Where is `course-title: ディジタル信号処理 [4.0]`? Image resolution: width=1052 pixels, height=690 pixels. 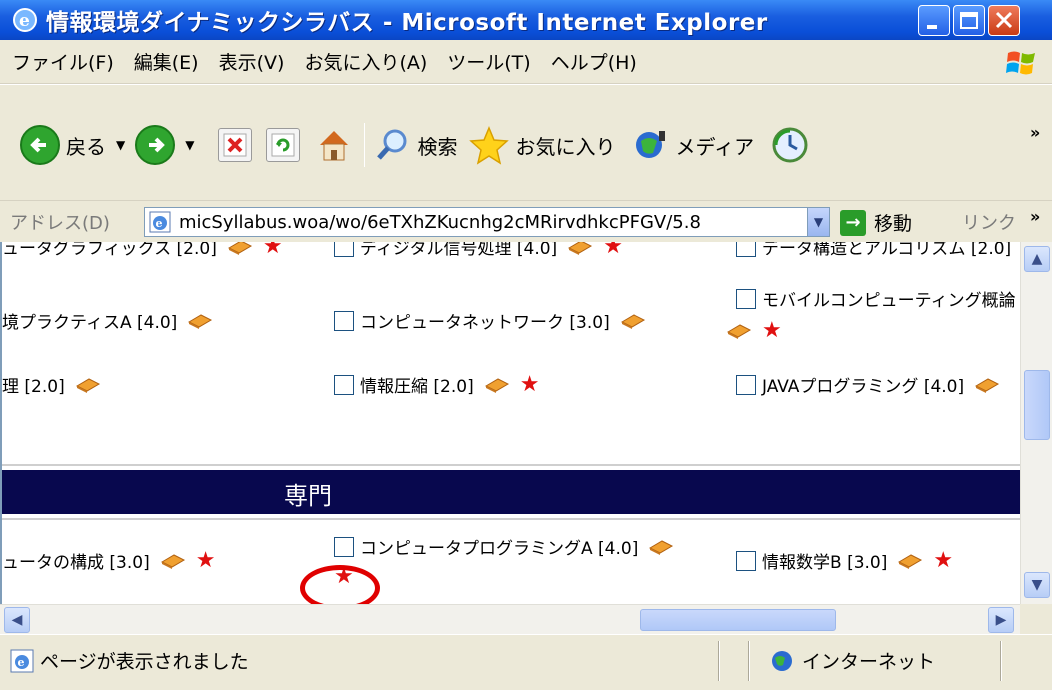 course-title: ディジタル信号処理 [4.0] is located at coordinates (458, 250).